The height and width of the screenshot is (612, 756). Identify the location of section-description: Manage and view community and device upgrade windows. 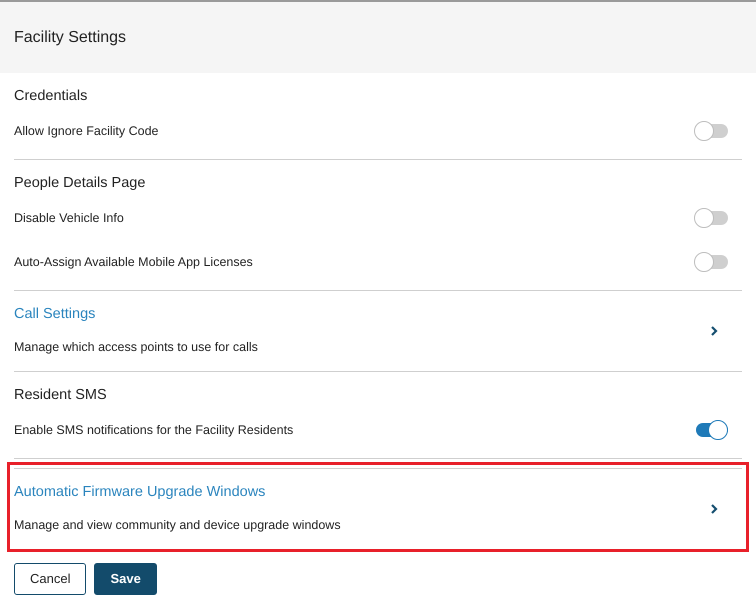
(177, 525).